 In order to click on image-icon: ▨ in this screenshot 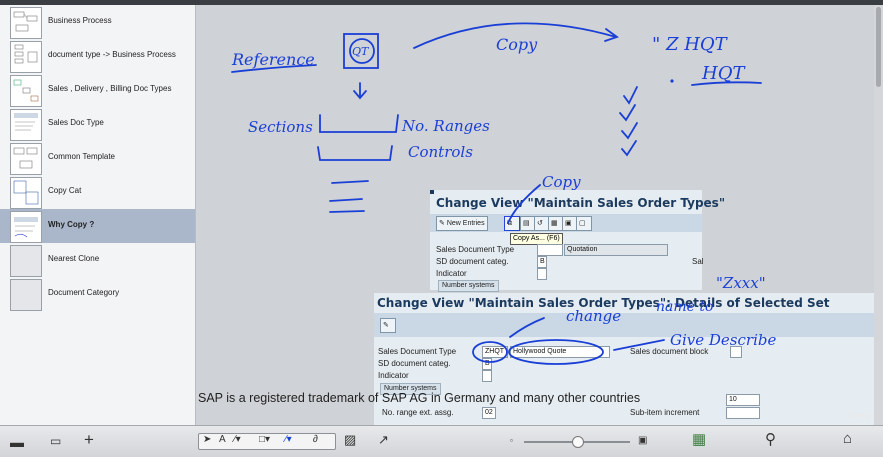, I will do `click(350, 440)`.